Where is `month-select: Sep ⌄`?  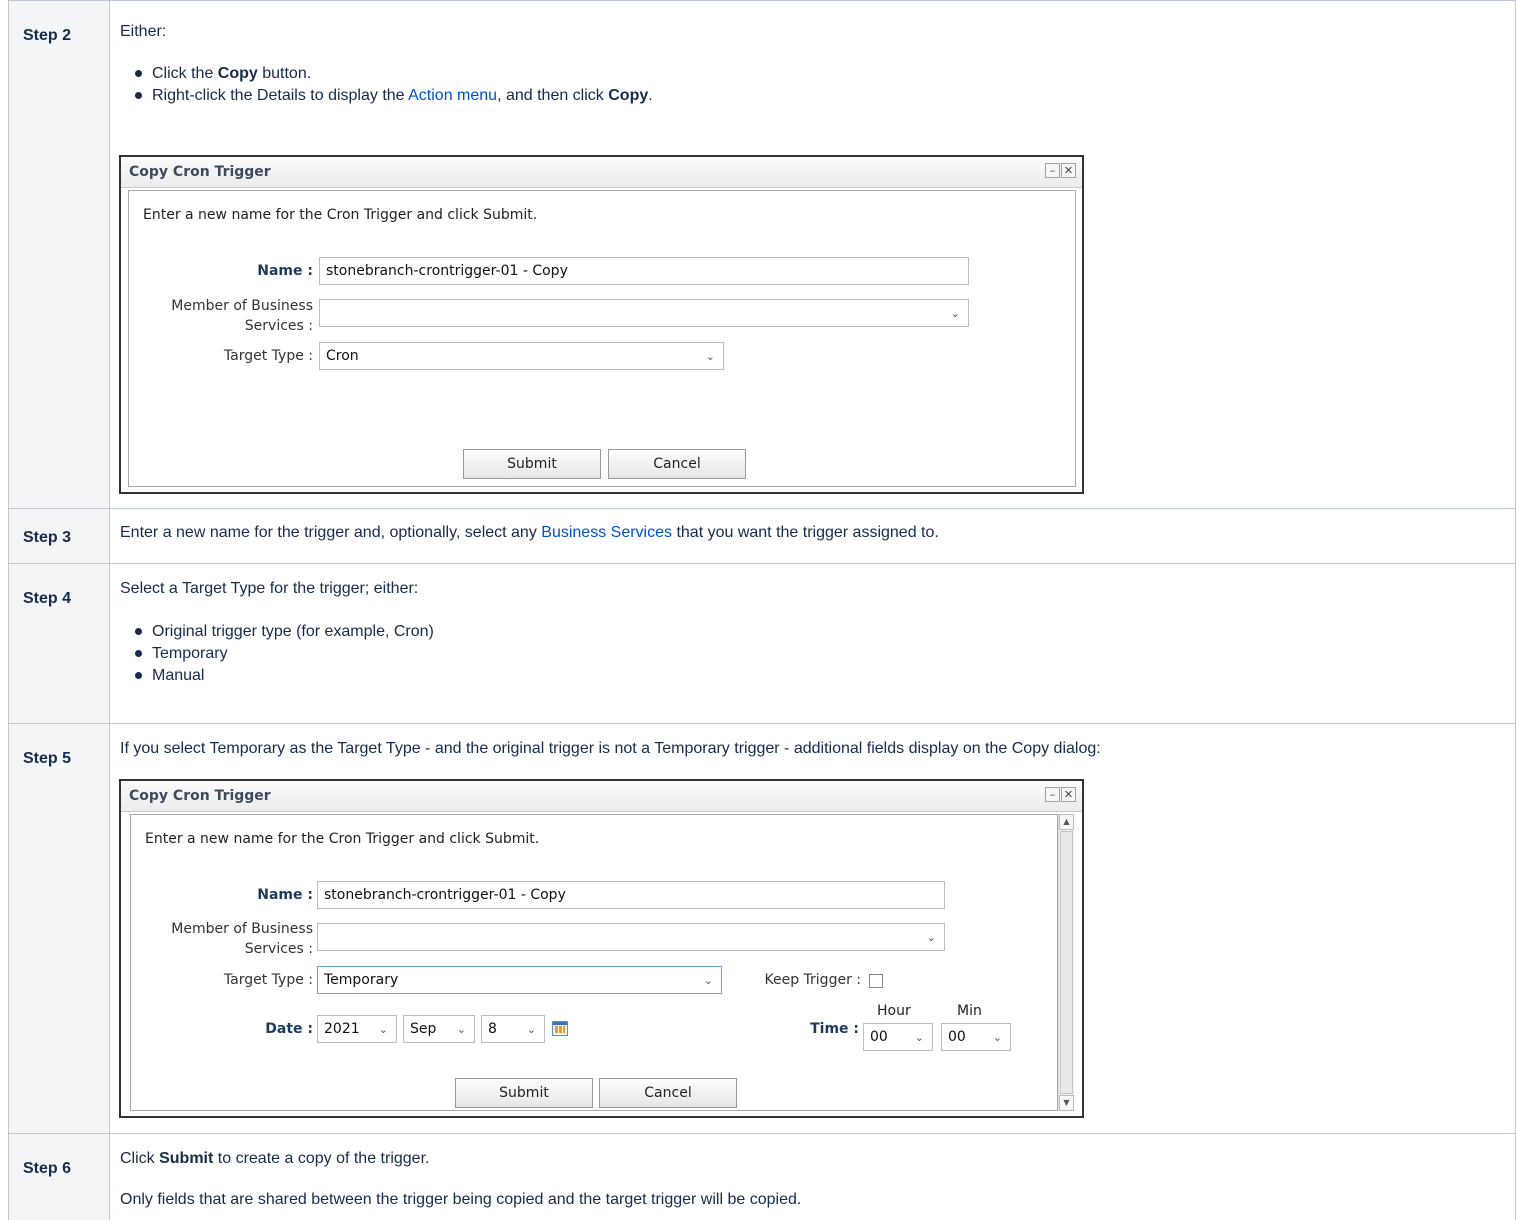
month-select: Sep ⌄ is located at coordinates (439, 1029).